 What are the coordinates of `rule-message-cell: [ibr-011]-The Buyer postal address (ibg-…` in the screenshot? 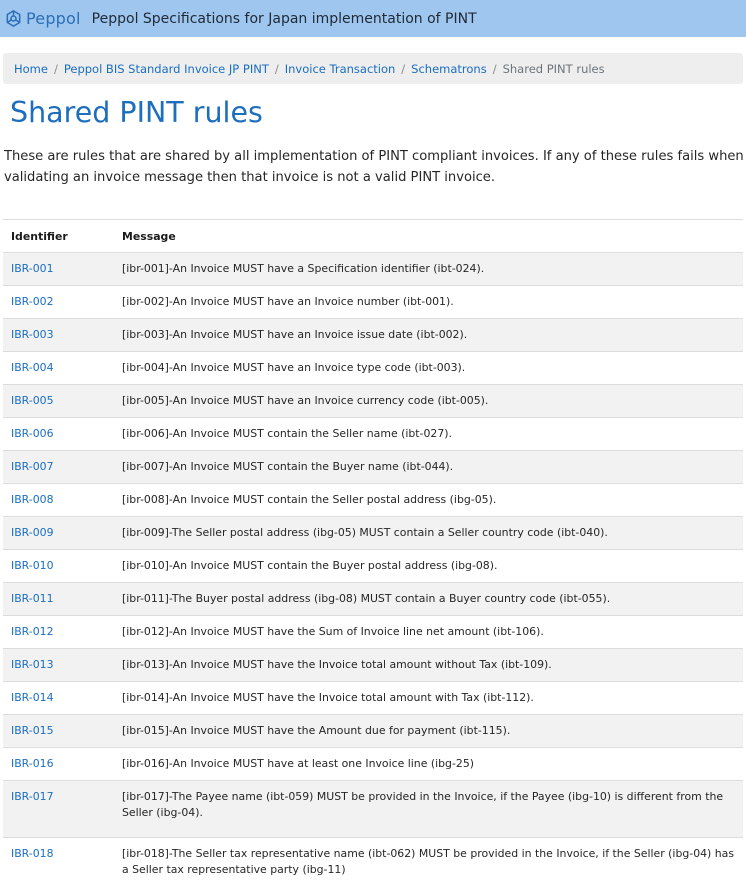 It's located at (428, 599).